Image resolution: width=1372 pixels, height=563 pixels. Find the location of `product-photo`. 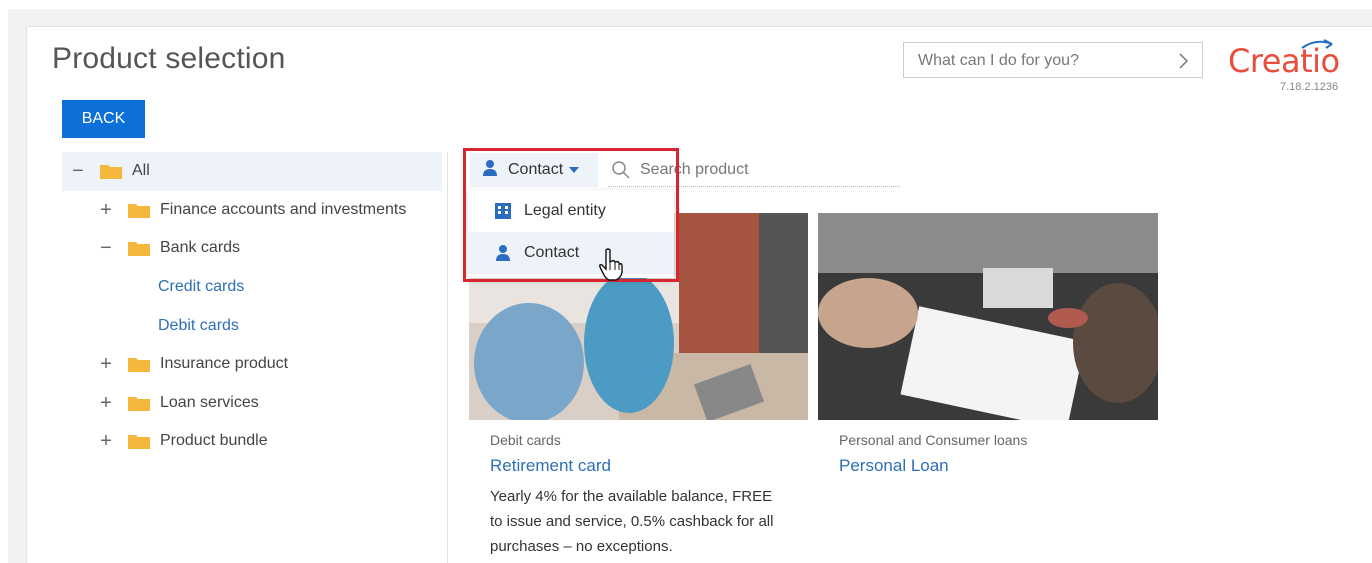

product-photo is located at coordinates (988, 316).